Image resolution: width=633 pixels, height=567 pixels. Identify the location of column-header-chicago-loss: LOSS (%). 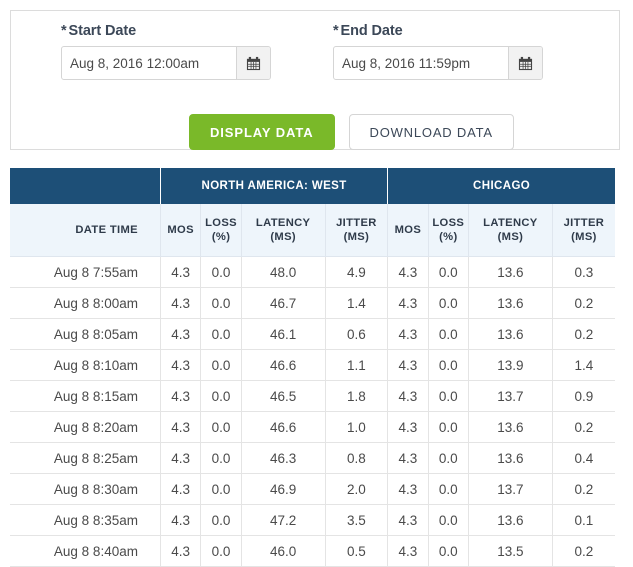
(449, 230).